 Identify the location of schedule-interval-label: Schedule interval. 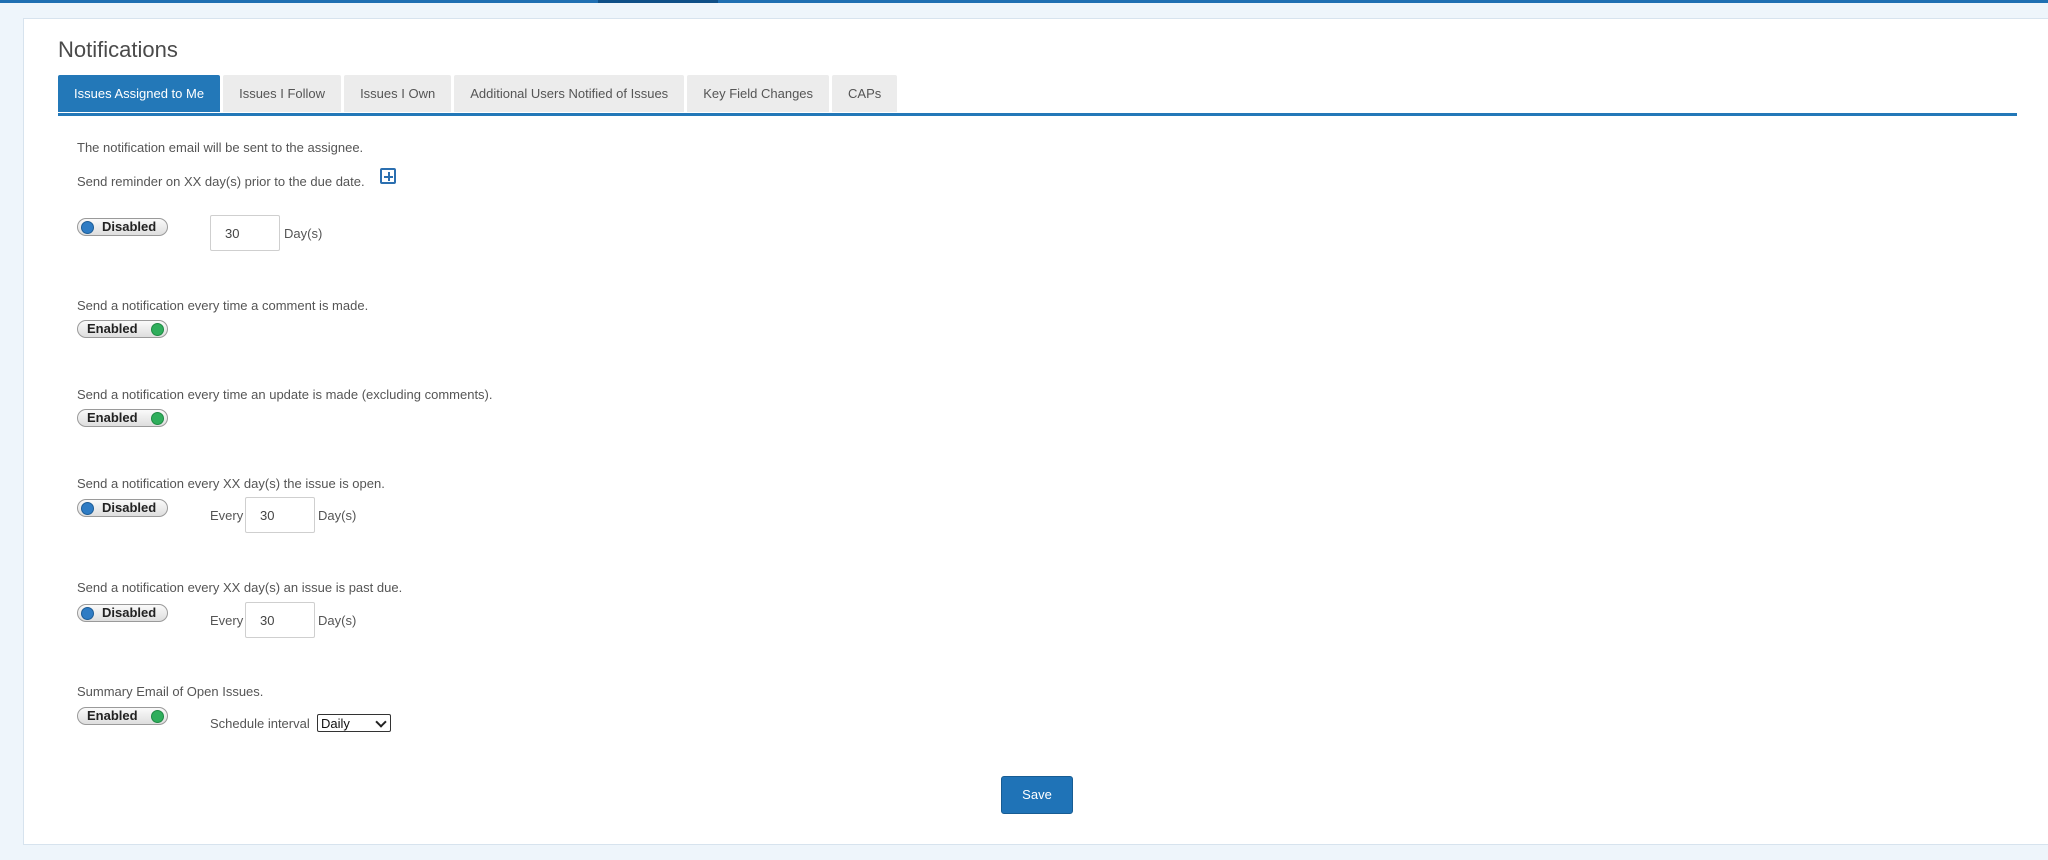
(260, 723).